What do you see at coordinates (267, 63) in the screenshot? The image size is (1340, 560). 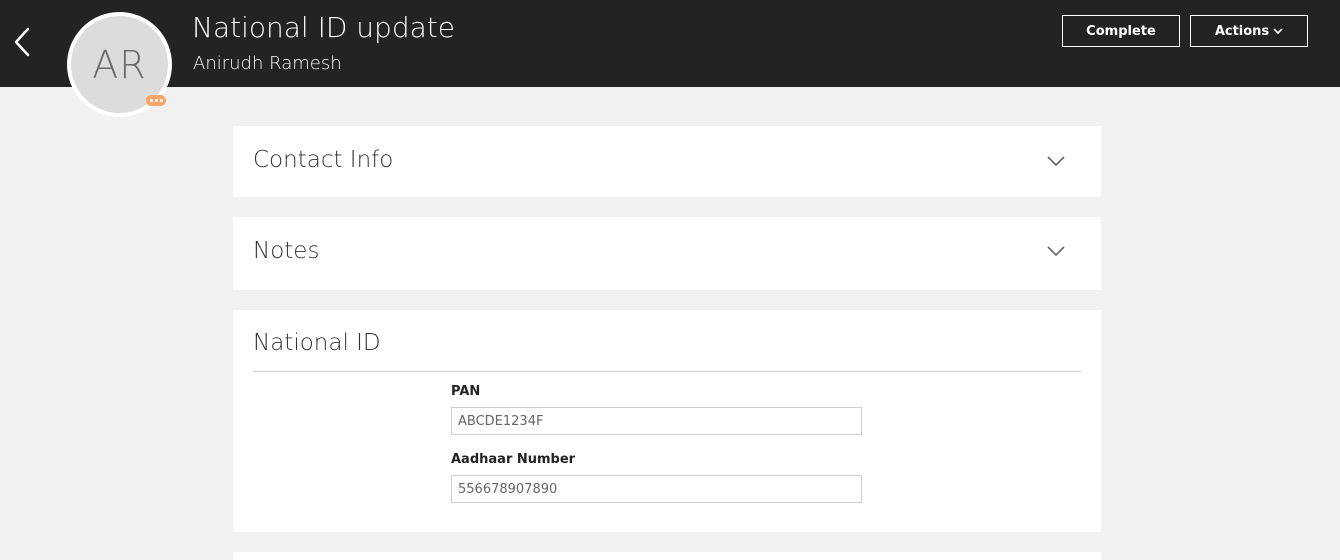 I see `person-name: Anirudh Ramesh` at bounding box center [267, 63].